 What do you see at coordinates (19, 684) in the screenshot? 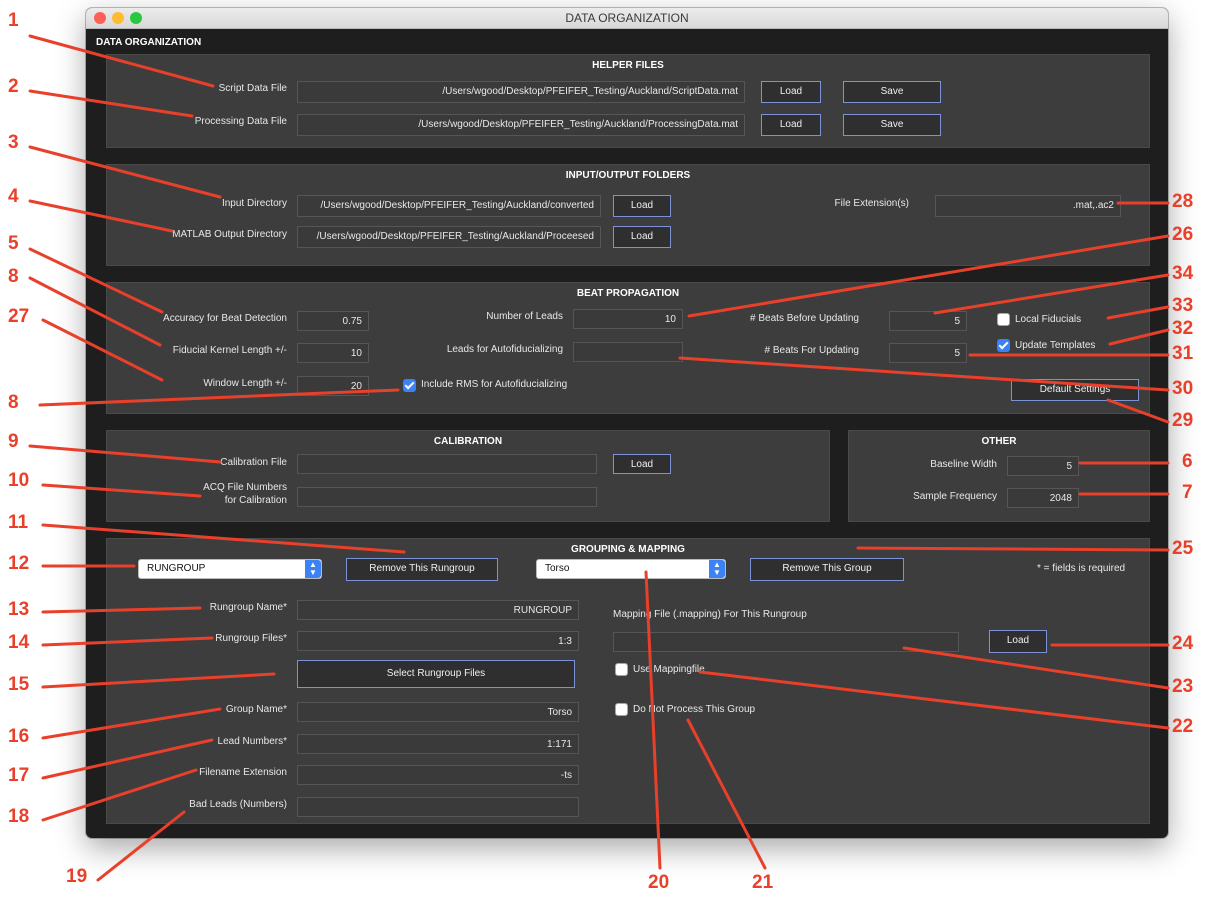
I see `callout-number: 15` at bounding box center [19, 684].